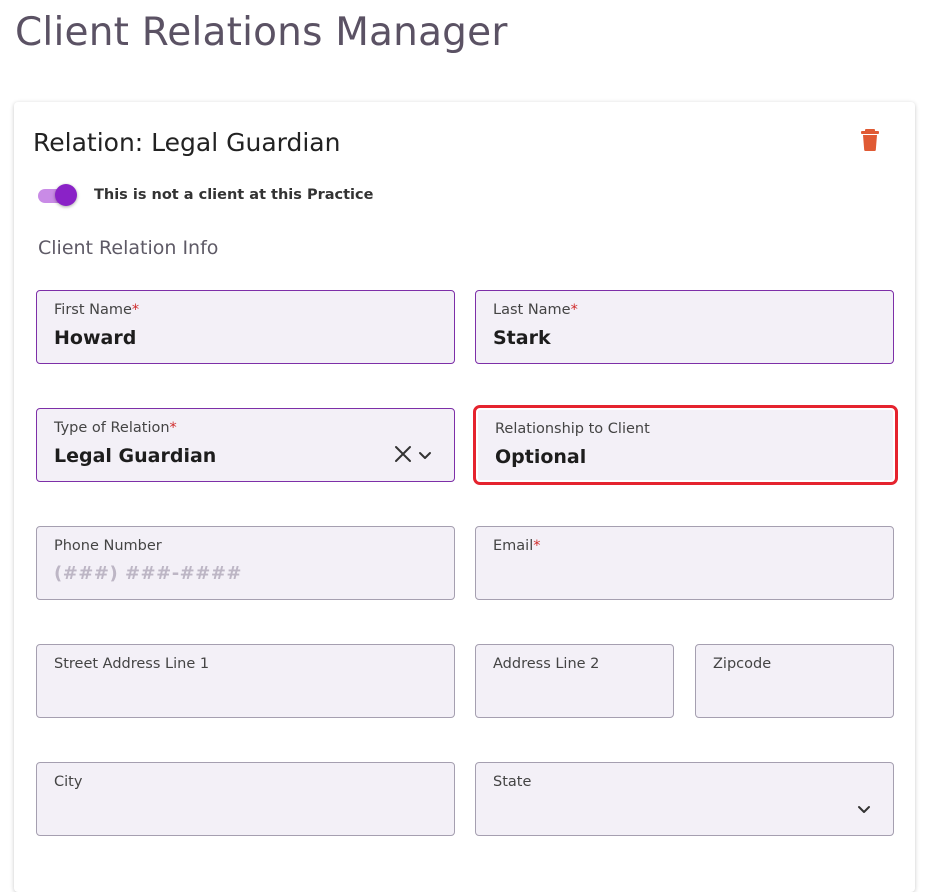 The width and height of the screenshot is (935, 892). I want to click on type-dropdown-toggle, so click(425, 454).